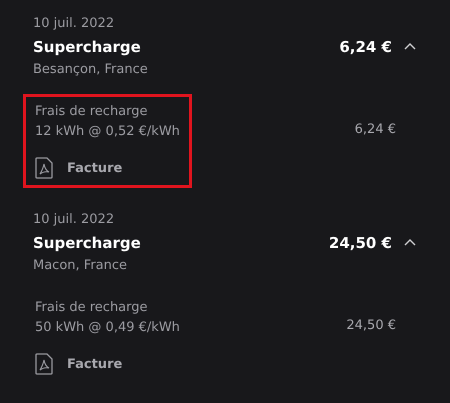 The width and height of the screenshot is (450, 403). I want to click on charge-total: 6,24 €, so click(365, 47).